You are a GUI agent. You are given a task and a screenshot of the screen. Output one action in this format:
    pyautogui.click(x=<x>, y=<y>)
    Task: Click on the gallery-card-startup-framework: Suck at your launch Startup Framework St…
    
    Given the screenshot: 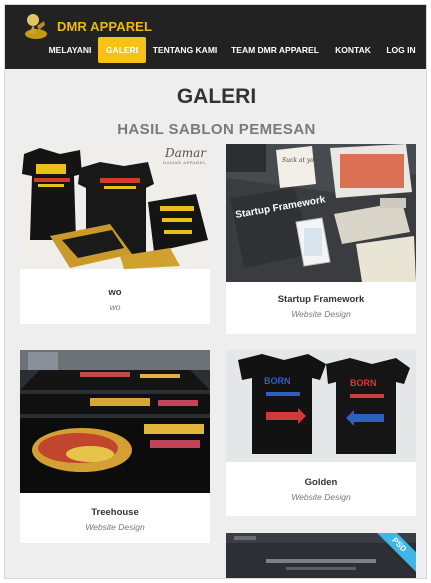 What is the action you would take?
    pyautogui.click(x=321, y=239)
    